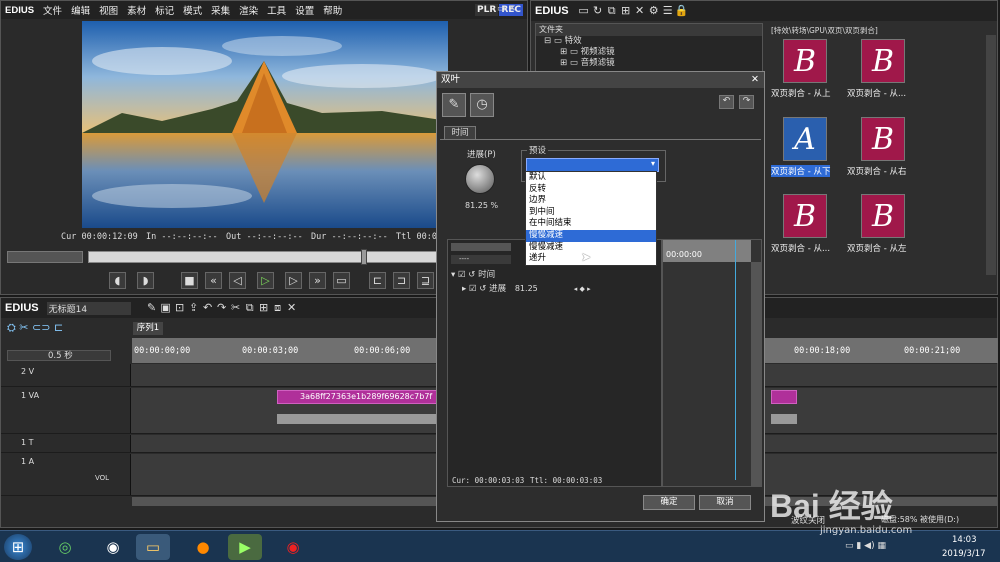 Image resolution: width=1000 pixels, height=562 pixels. What do you see at coordinates (18, 547) in the screenshot?
I see `start-icon: ⊞` at bounding box center [18, 547].